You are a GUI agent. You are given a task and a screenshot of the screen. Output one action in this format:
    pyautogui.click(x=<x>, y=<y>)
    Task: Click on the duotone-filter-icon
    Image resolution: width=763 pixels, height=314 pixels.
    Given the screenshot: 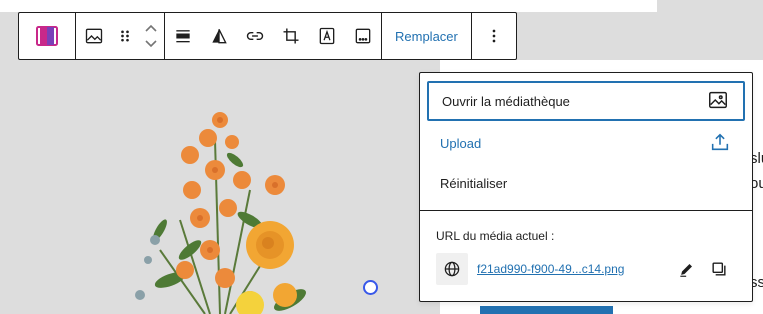 What is the action you would take?
    pyautogui.click(x=219, y=36)
    